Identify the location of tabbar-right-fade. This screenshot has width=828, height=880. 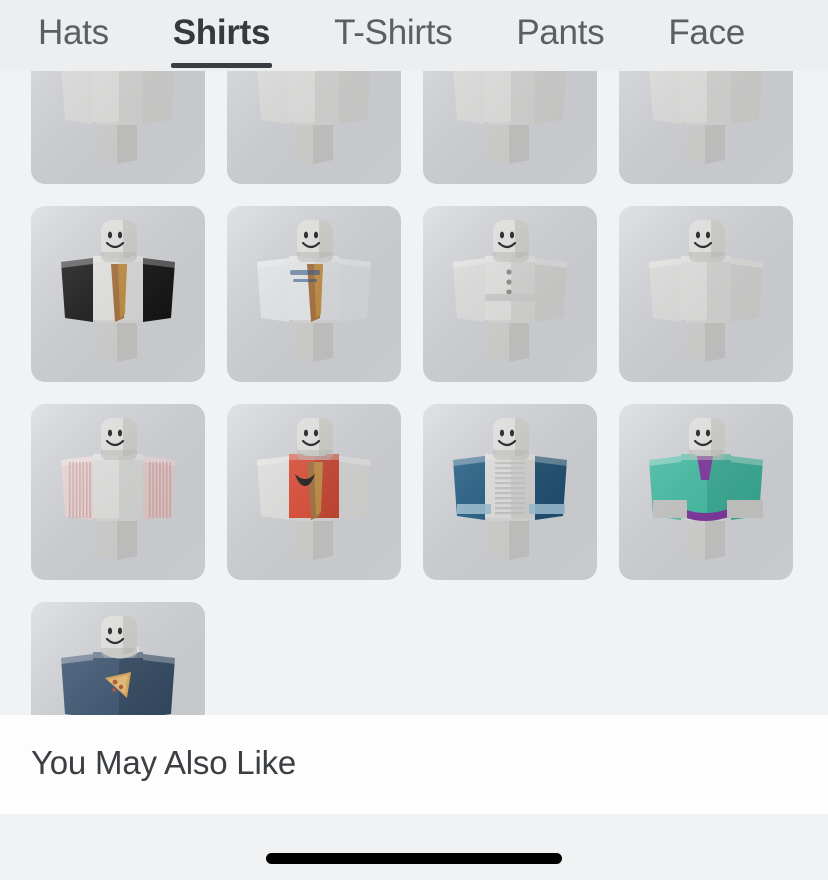
(791, 35).